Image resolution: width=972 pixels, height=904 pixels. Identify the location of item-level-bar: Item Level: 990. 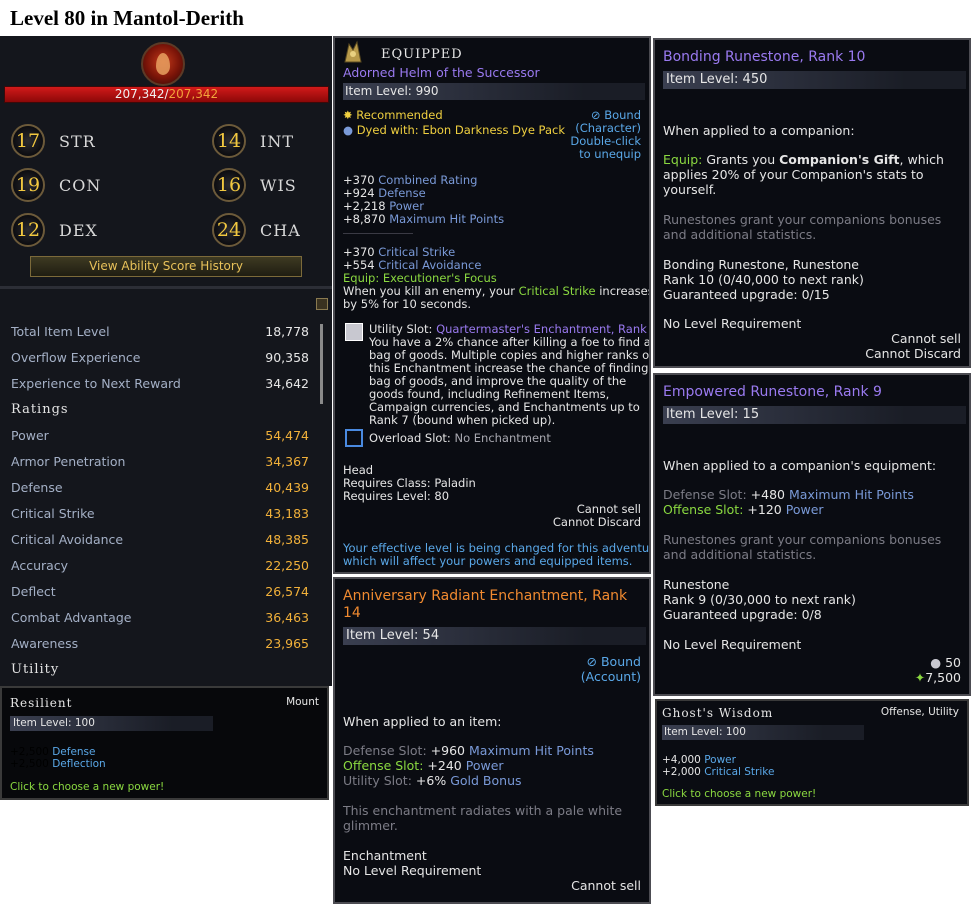
(494, 91).